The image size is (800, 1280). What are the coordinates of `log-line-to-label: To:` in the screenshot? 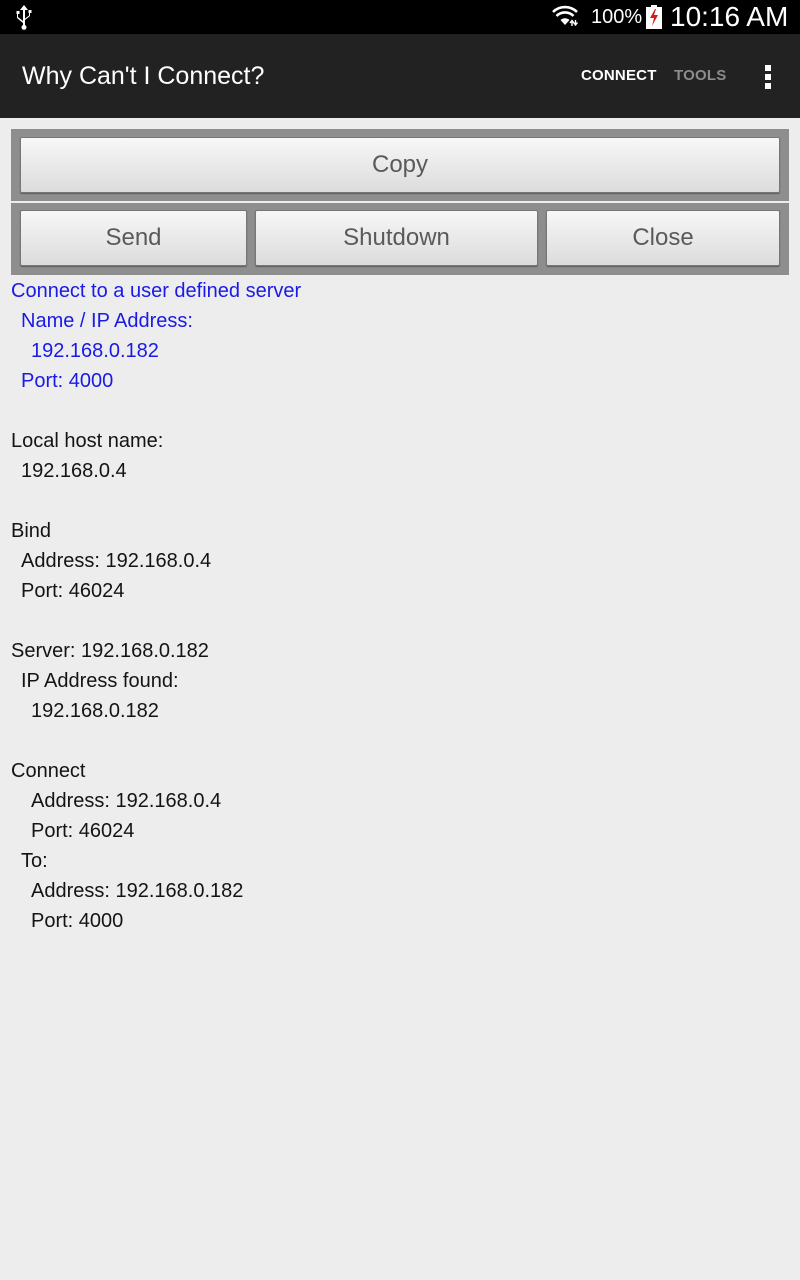 It's located at (34, 861).